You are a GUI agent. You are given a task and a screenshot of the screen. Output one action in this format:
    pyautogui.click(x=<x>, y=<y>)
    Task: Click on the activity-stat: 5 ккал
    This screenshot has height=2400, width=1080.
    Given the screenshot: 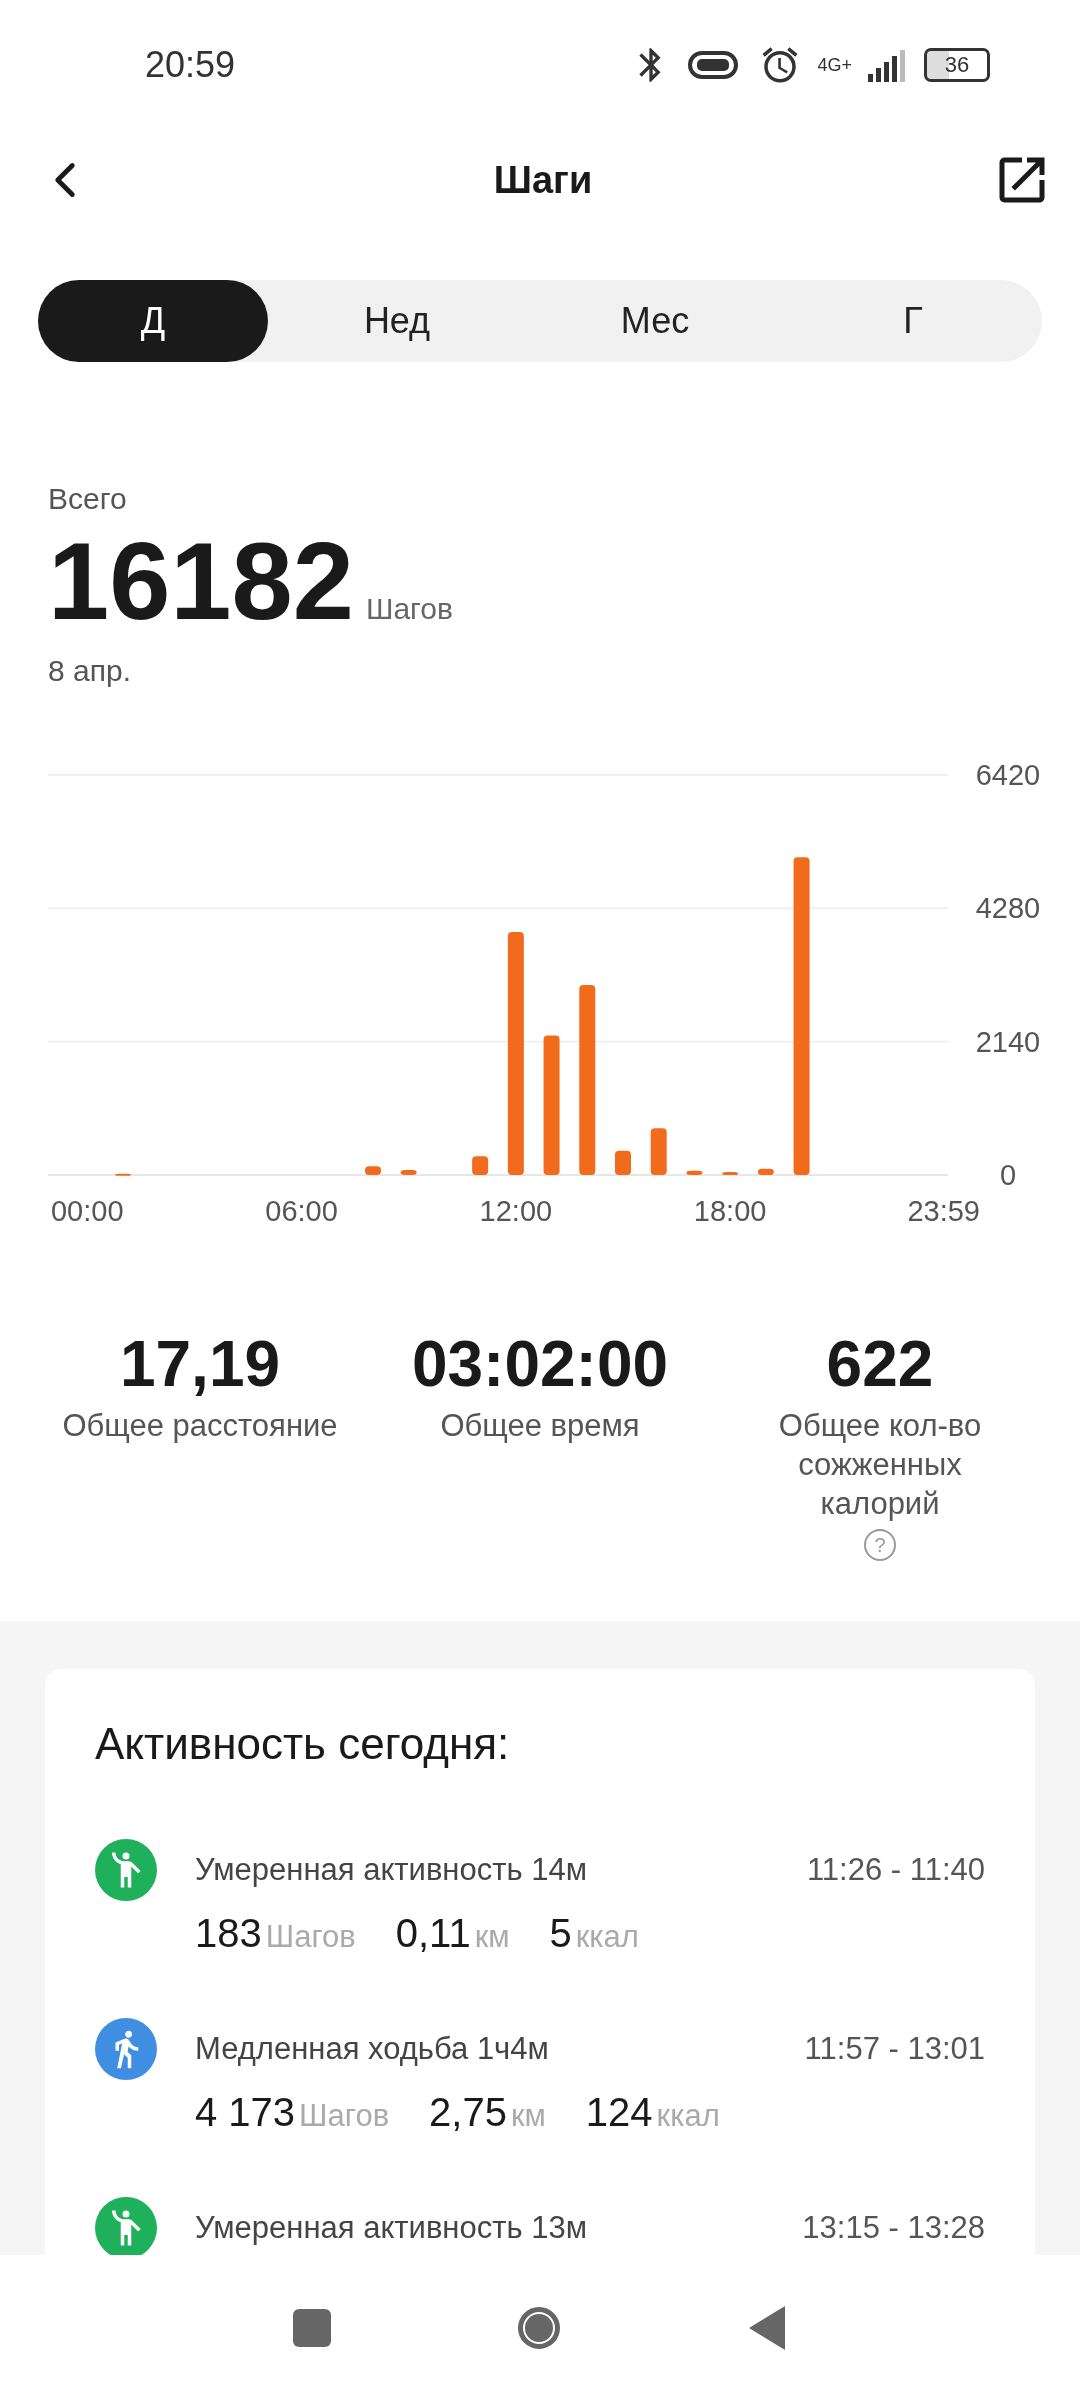 What is the action you would take?
    pyautogui.click(x=594, y=1934)
    